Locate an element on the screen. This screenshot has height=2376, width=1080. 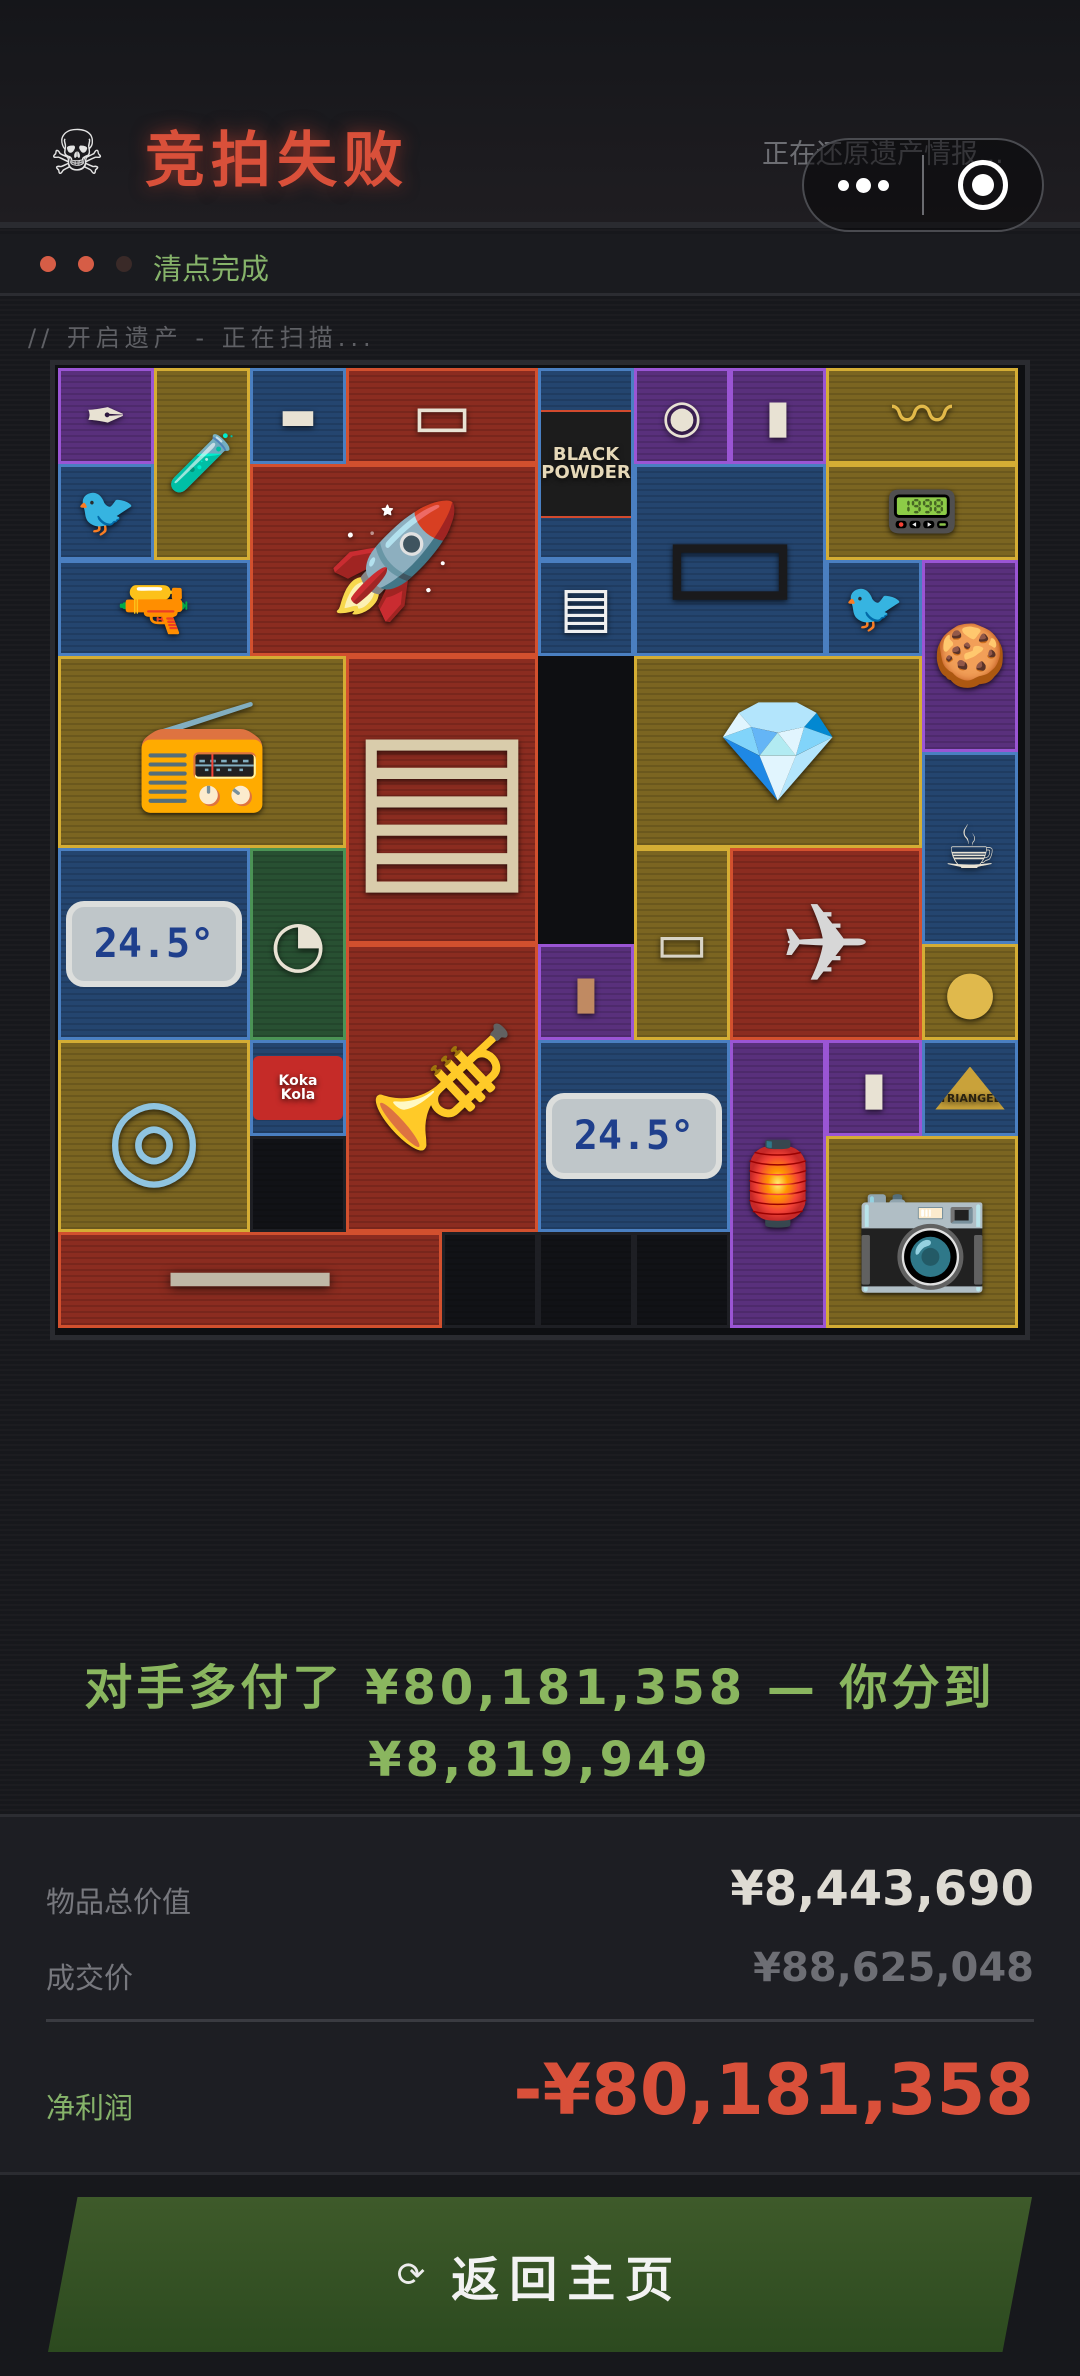
footer: ⟳ 返回主页 is located at coordinates (540, 2274).